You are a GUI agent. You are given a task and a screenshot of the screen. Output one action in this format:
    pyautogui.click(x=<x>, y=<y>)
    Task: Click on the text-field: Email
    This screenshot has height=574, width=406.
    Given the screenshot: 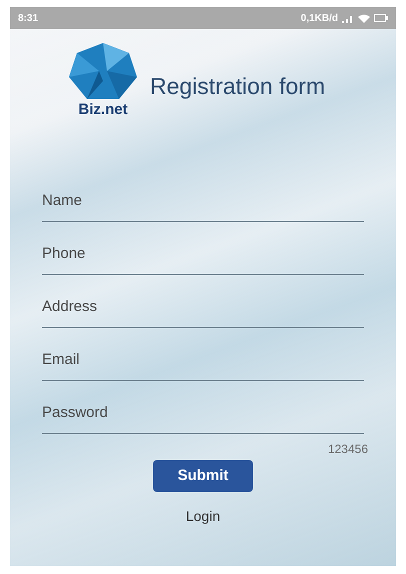 What is the action you would take?
    pyautogui.click(x=203, y=354)
    